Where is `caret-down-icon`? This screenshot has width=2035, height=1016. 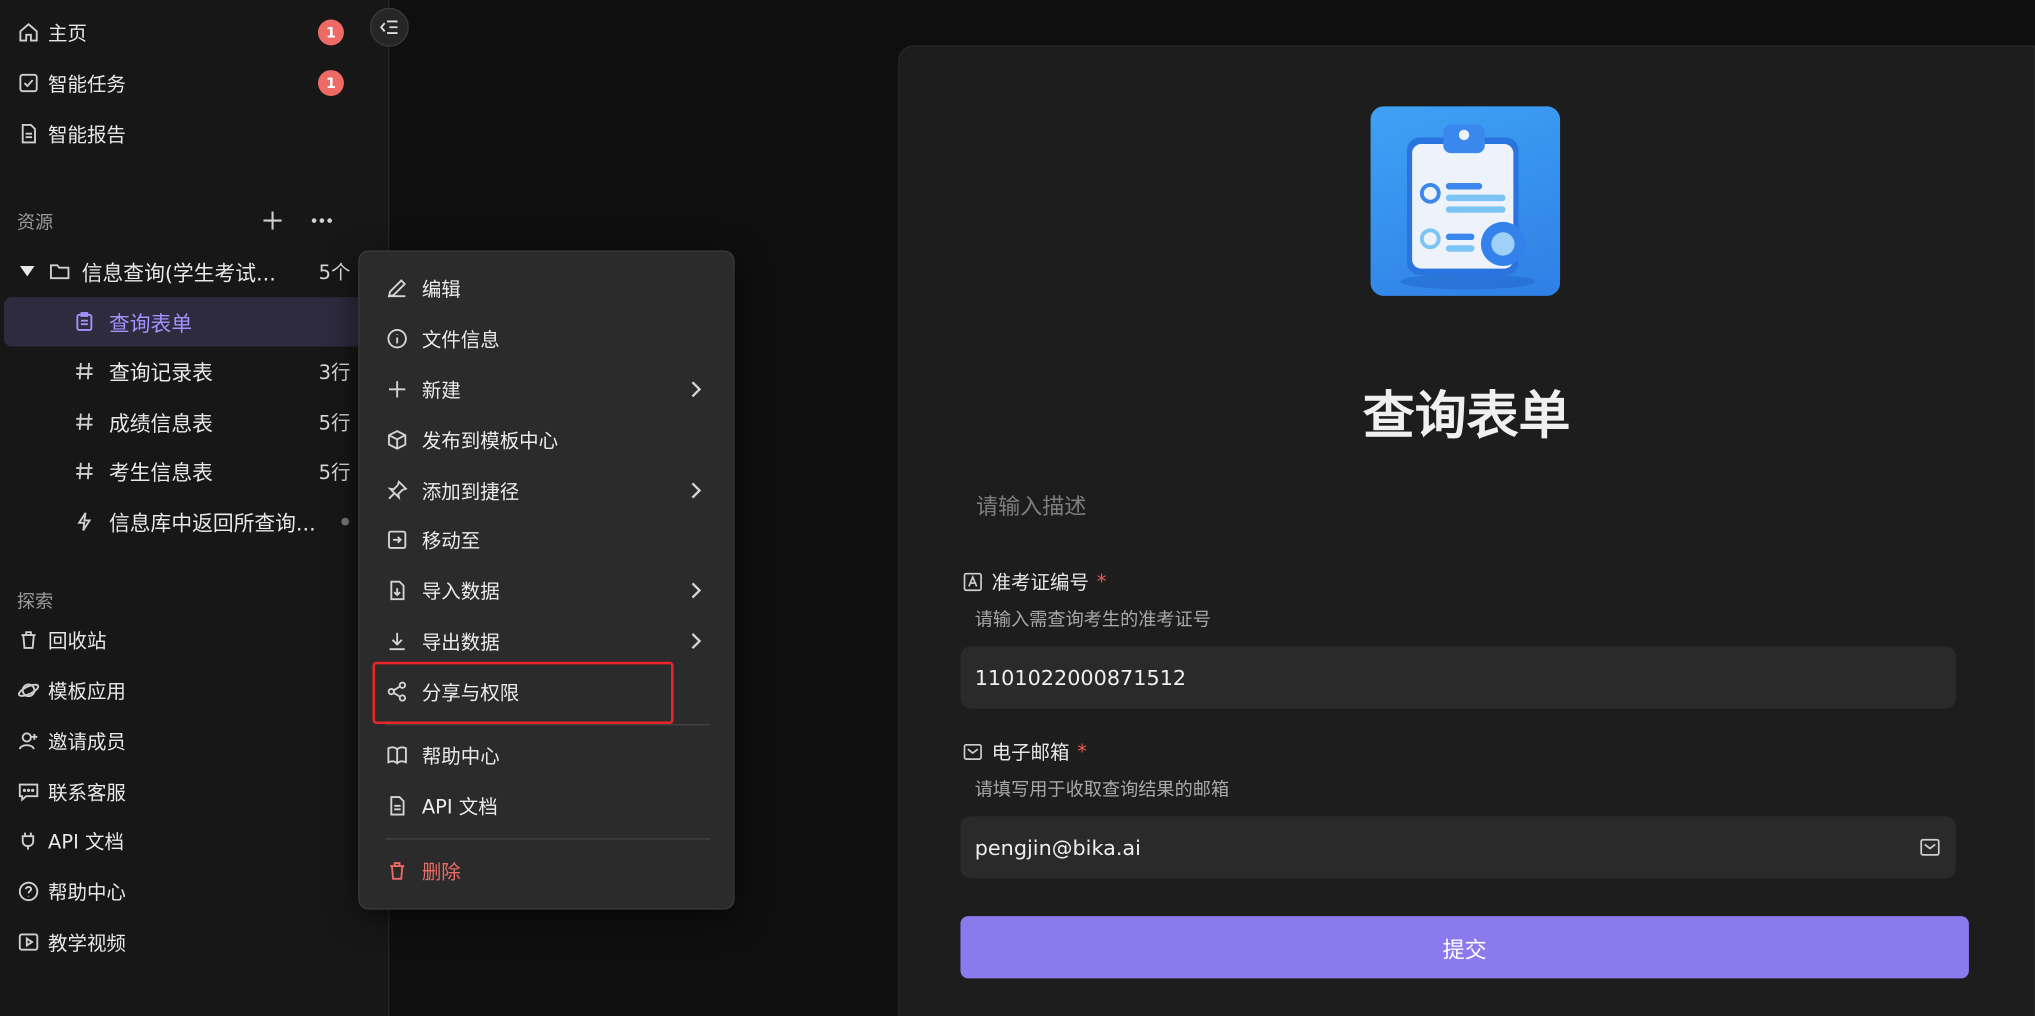
caret-down-icon is located at coordinates (27, 271).